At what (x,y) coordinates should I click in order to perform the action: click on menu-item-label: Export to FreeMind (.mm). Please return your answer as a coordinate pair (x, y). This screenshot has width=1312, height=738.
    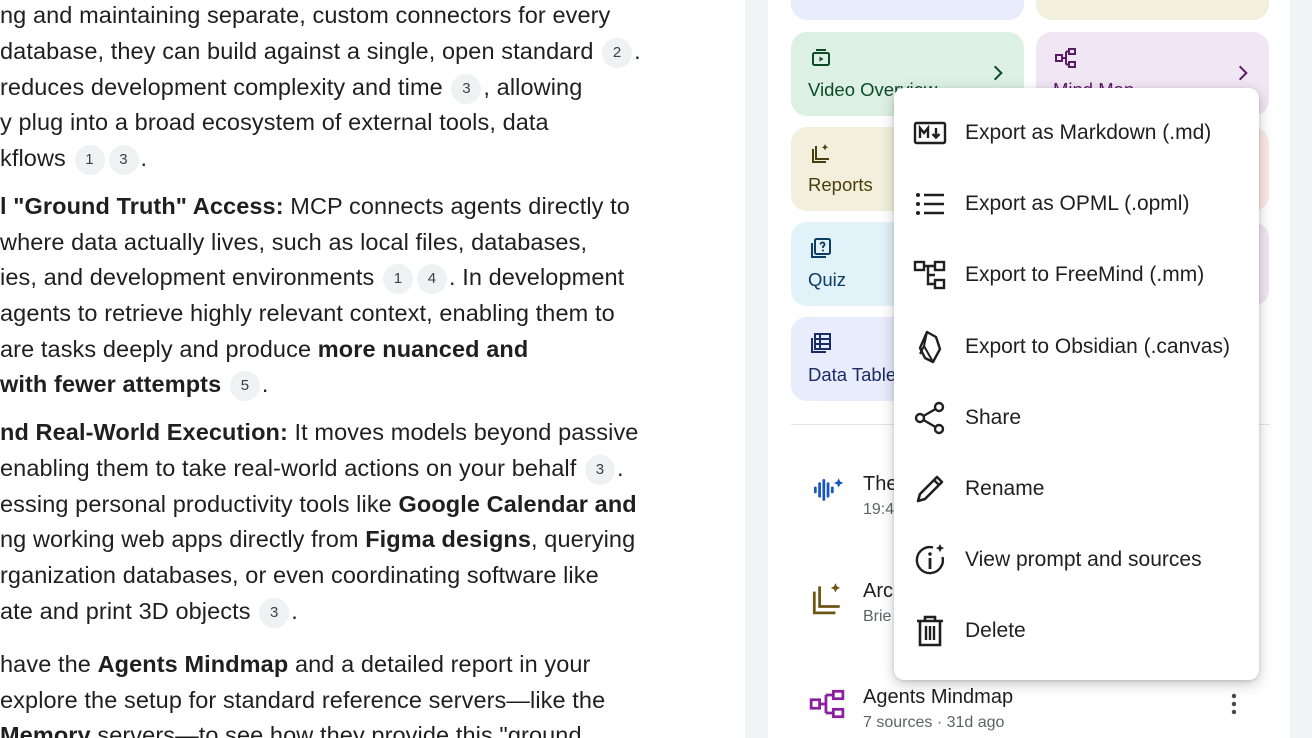
    Looking at the image, I should click on (1085, 275).